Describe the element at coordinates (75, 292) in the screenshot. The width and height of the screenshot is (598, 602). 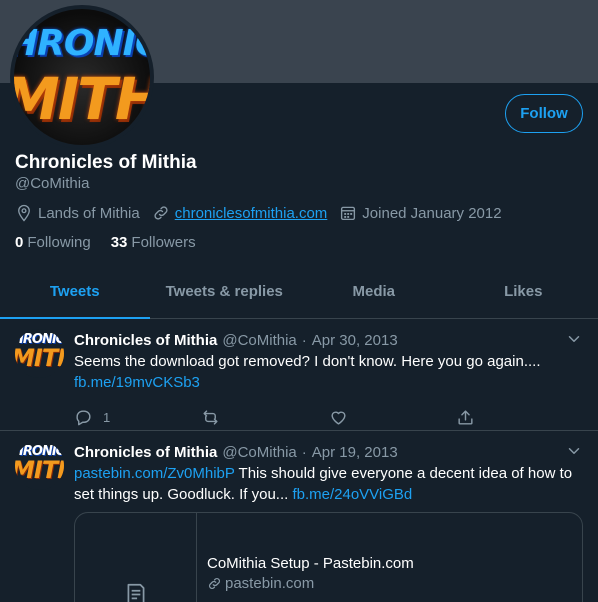
I see `tab-tweets: Tweets` at that location.